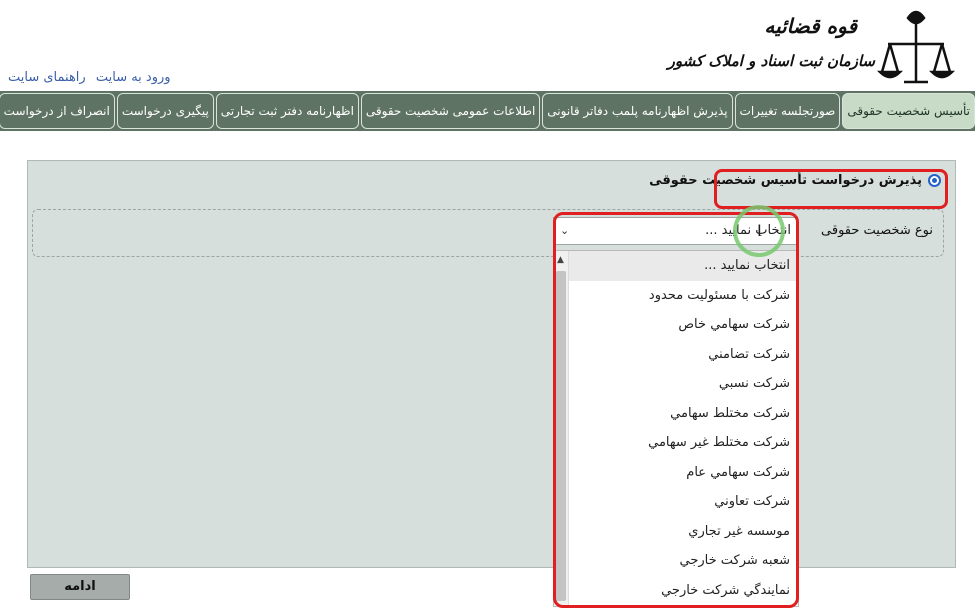 The image size is (975, 610). What do you see at coordinates (676, 473) in the screenshot?
I see `option-public-joint-stock: شرکت سهامي عام` at bounding box center [676, 473].